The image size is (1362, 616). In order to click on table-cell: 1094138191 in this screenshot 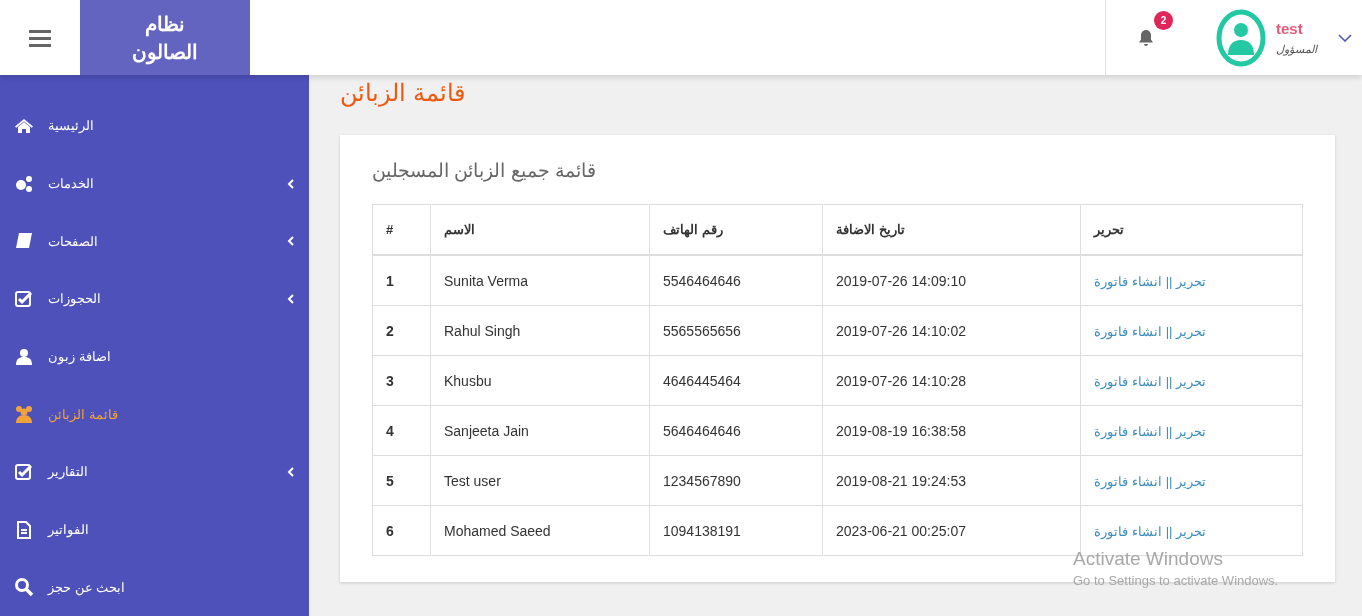, I will do `click(736, 530)`.